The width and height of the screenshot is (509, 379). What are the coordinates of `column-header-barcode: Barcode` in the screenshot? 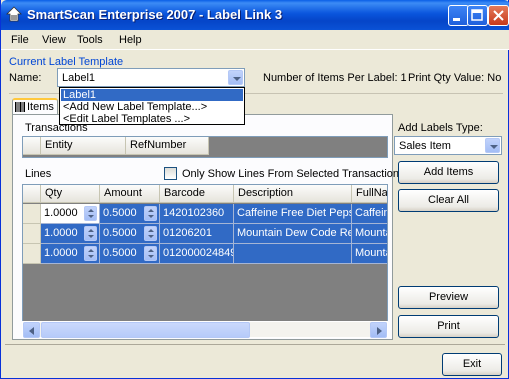 It's located at (197, 194).